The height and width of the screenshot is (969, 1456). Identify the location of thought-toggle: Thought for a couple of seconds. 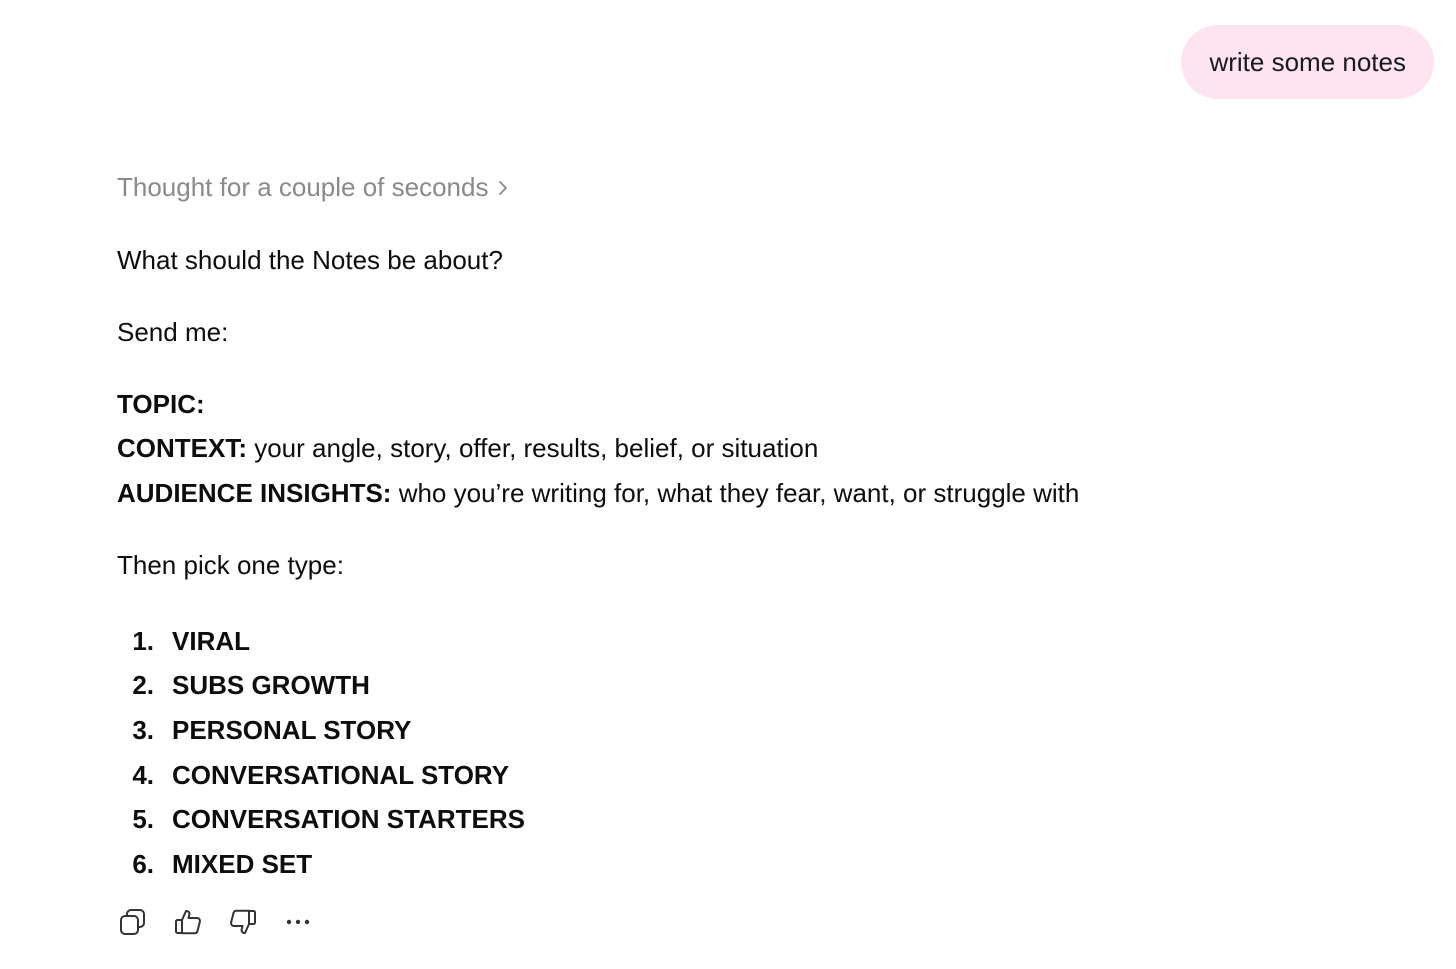
(312, 187).